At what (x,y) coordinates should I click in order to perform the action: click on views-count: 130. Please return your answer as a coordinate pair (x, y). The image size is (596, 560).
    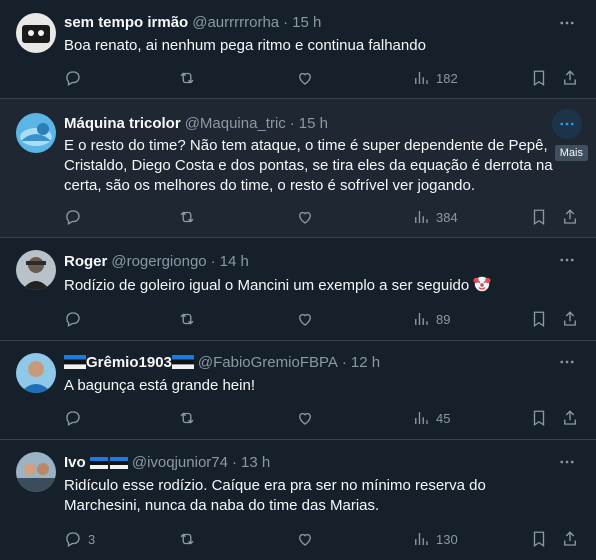
    Looking at the image, I should click on (447, 539).